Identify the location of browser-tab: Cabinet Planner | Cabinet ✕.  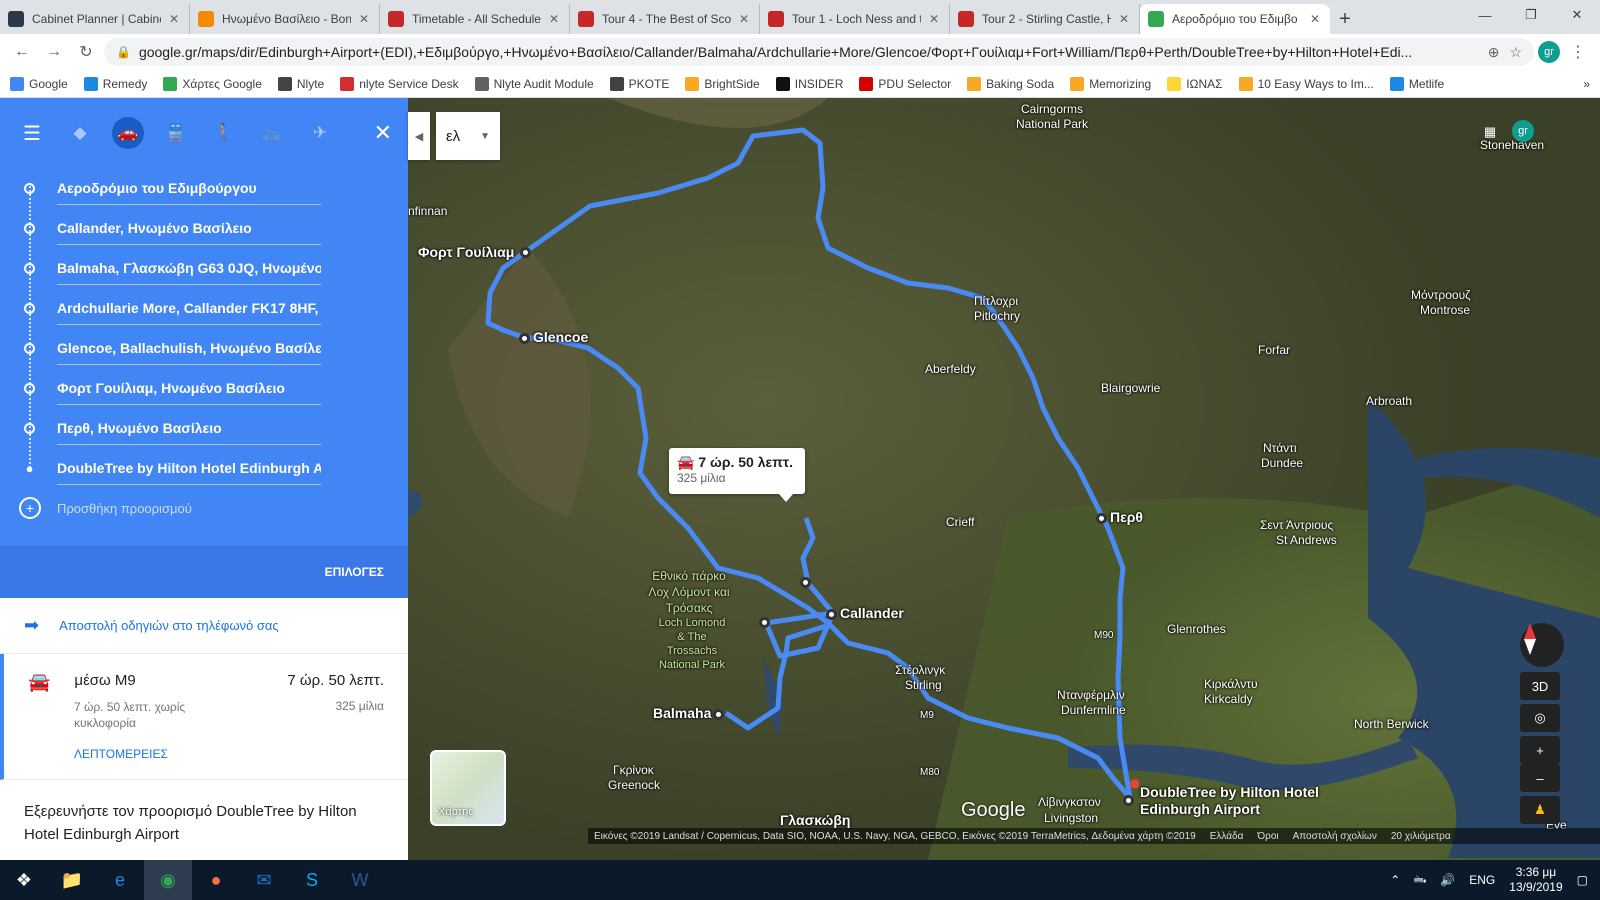
(95, 19).